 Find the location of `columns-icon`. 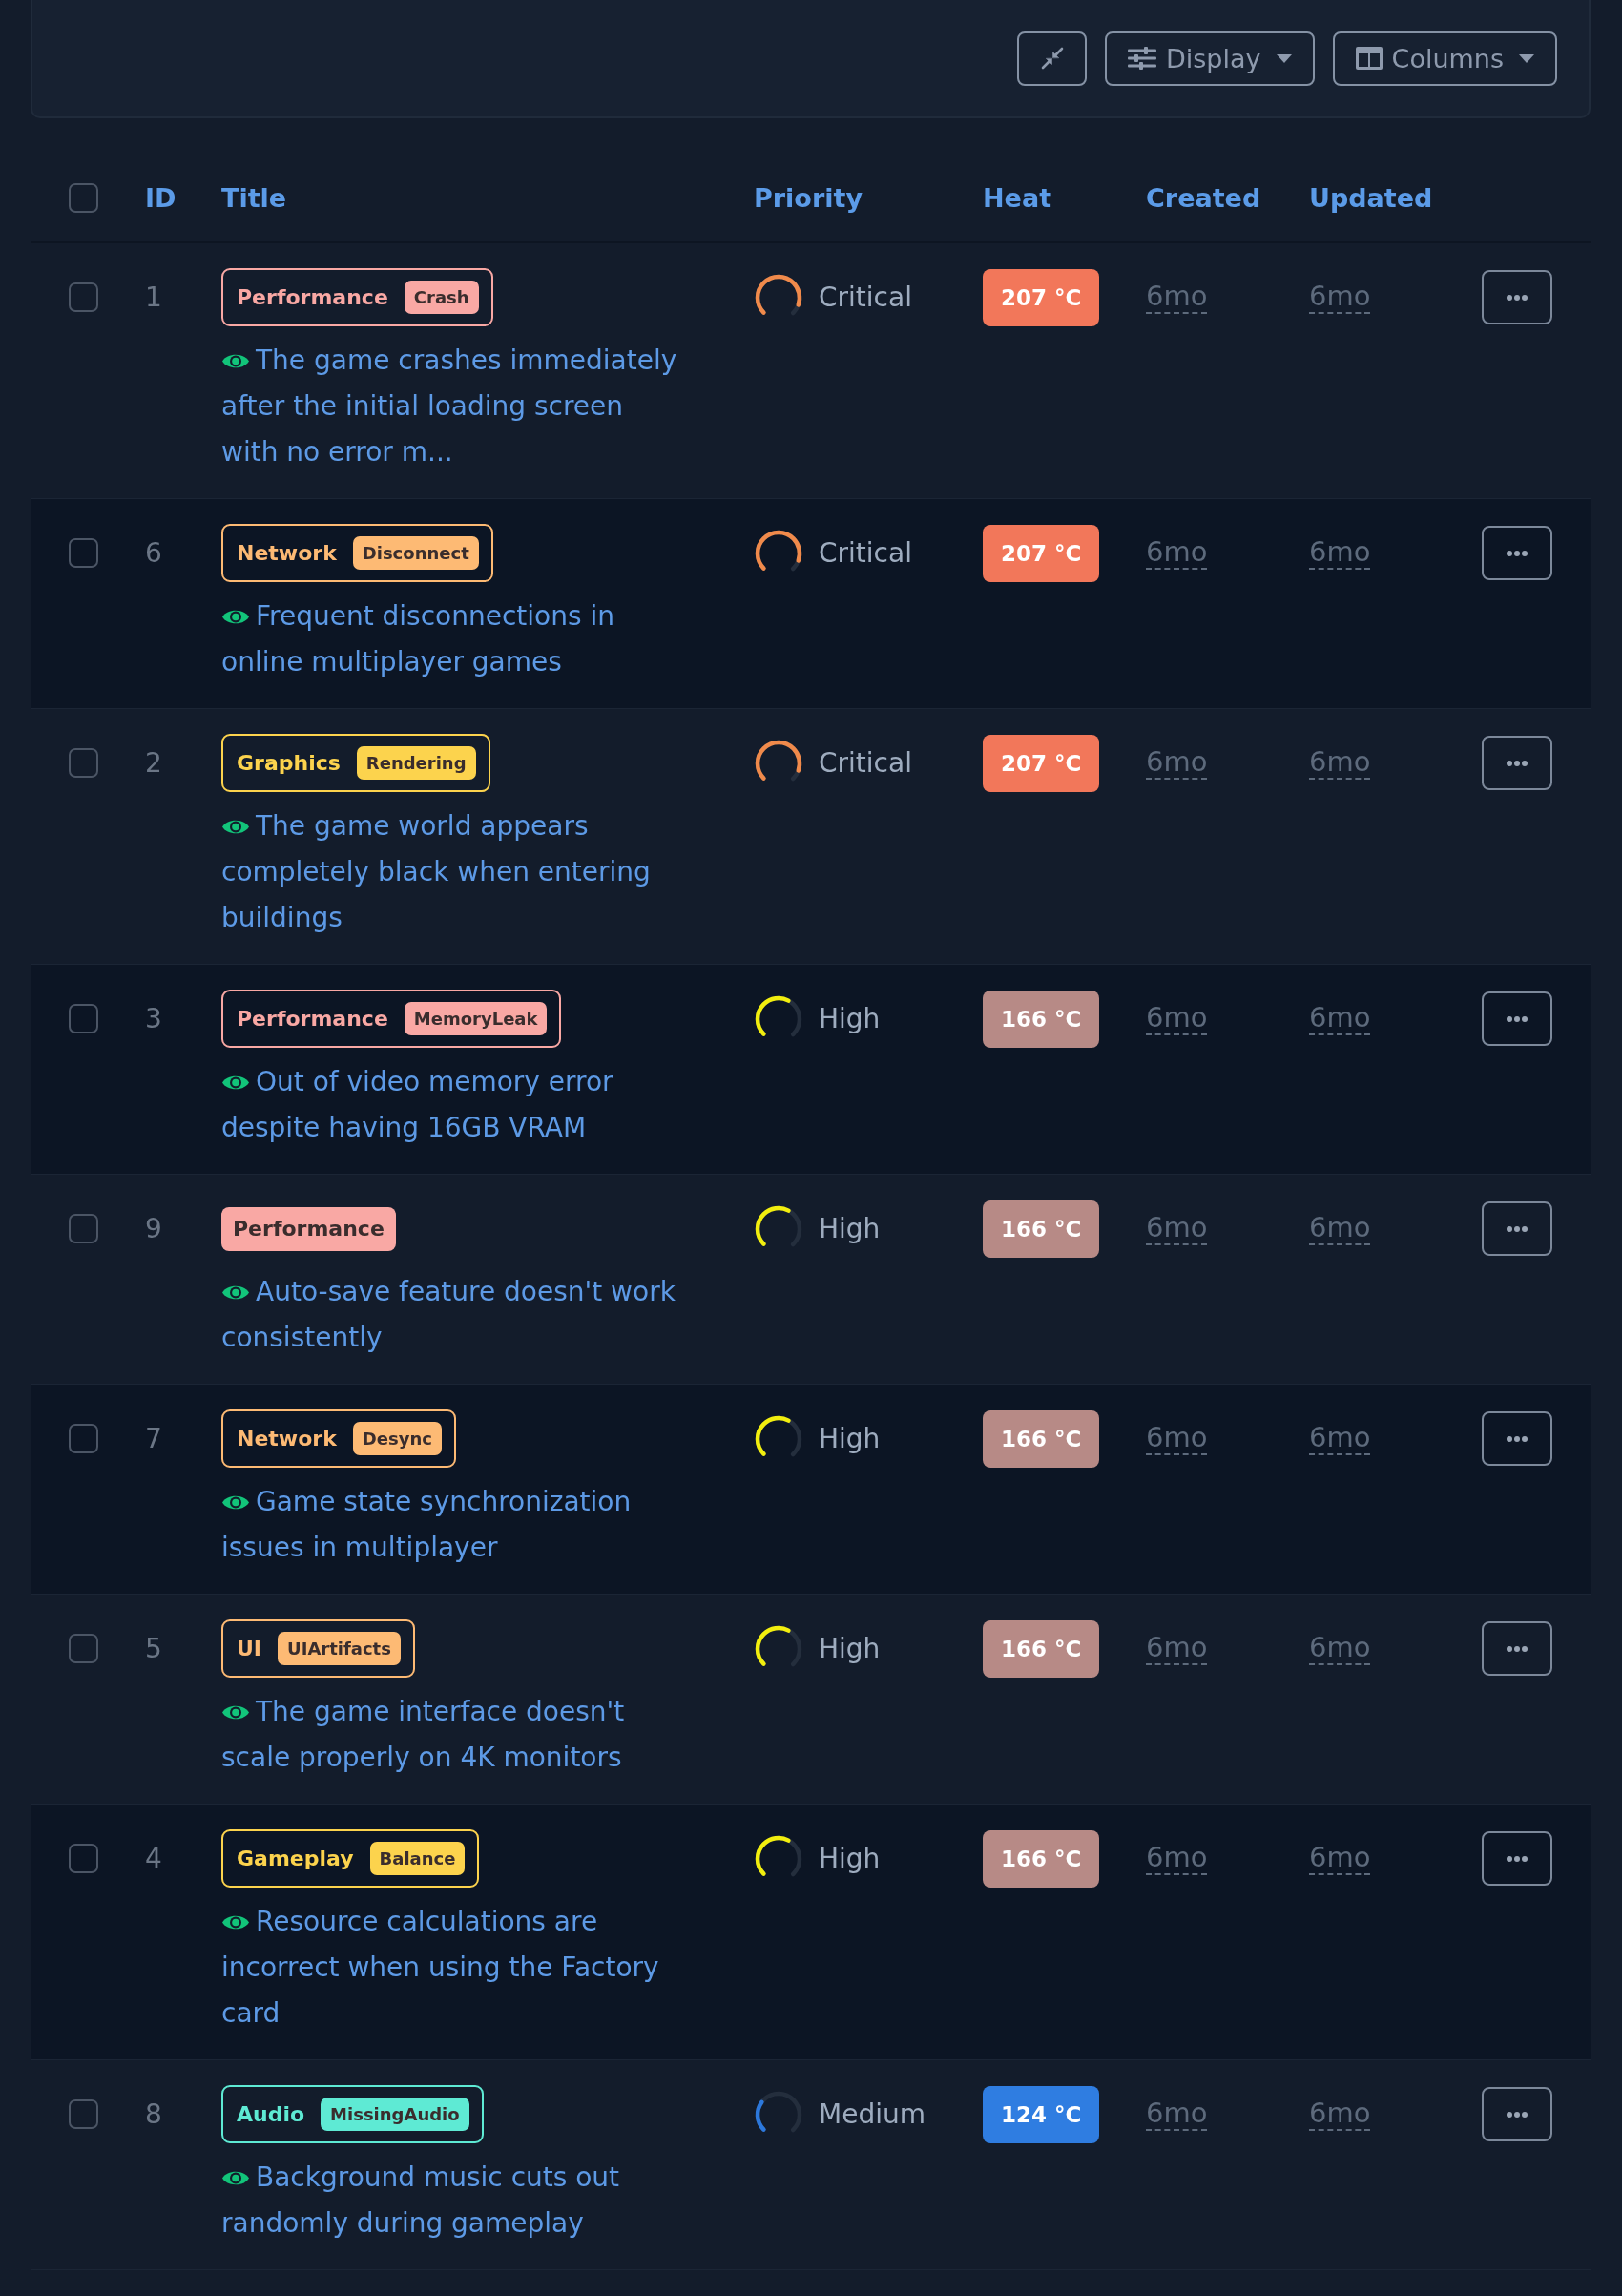

columns-icon is located at coordinates (1369, 59).